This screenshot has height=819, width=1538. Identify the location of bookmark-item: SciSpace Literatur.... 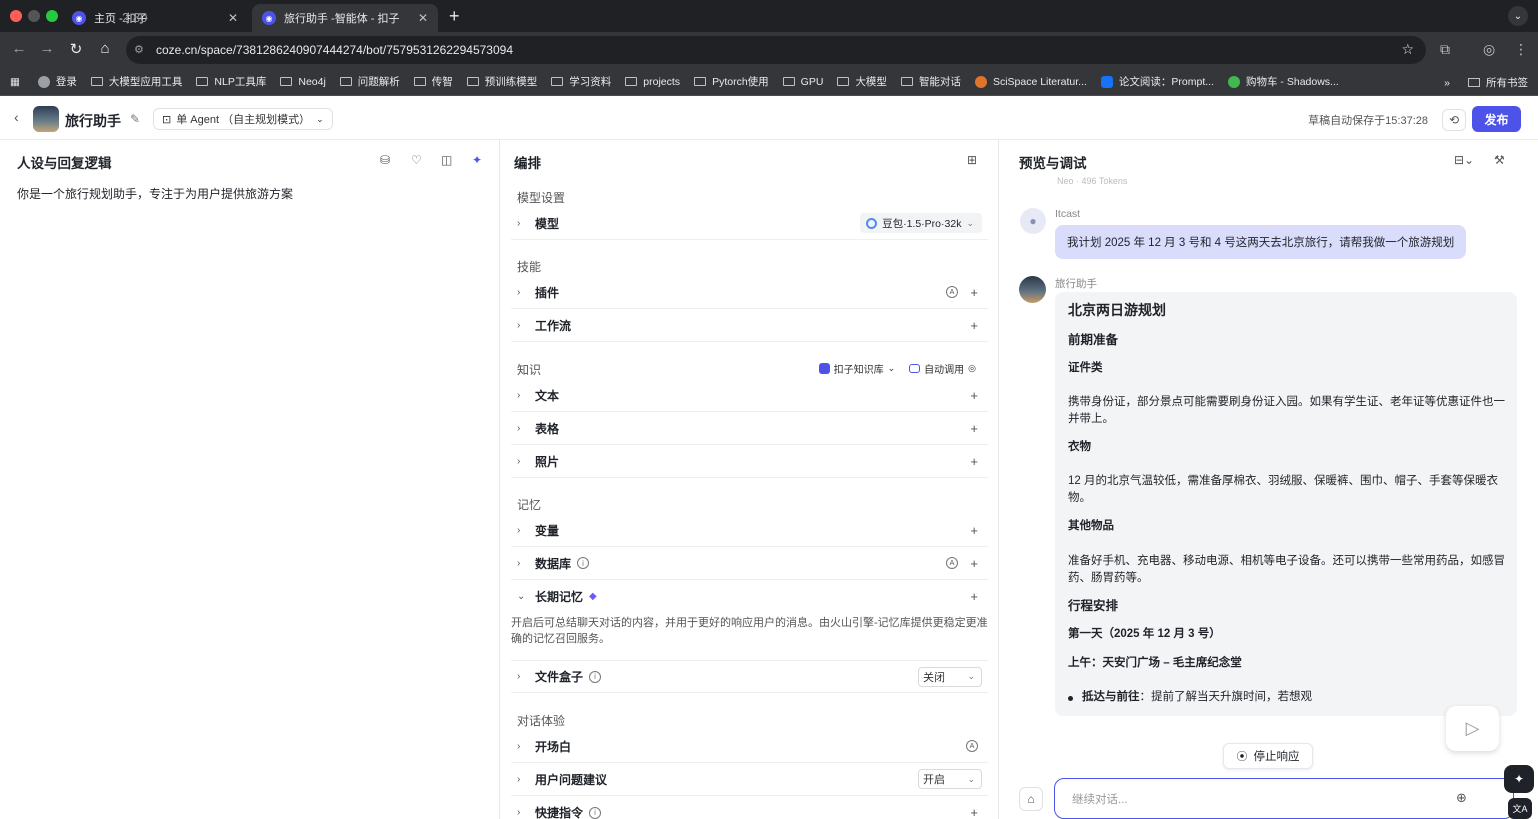
(1030, 81).